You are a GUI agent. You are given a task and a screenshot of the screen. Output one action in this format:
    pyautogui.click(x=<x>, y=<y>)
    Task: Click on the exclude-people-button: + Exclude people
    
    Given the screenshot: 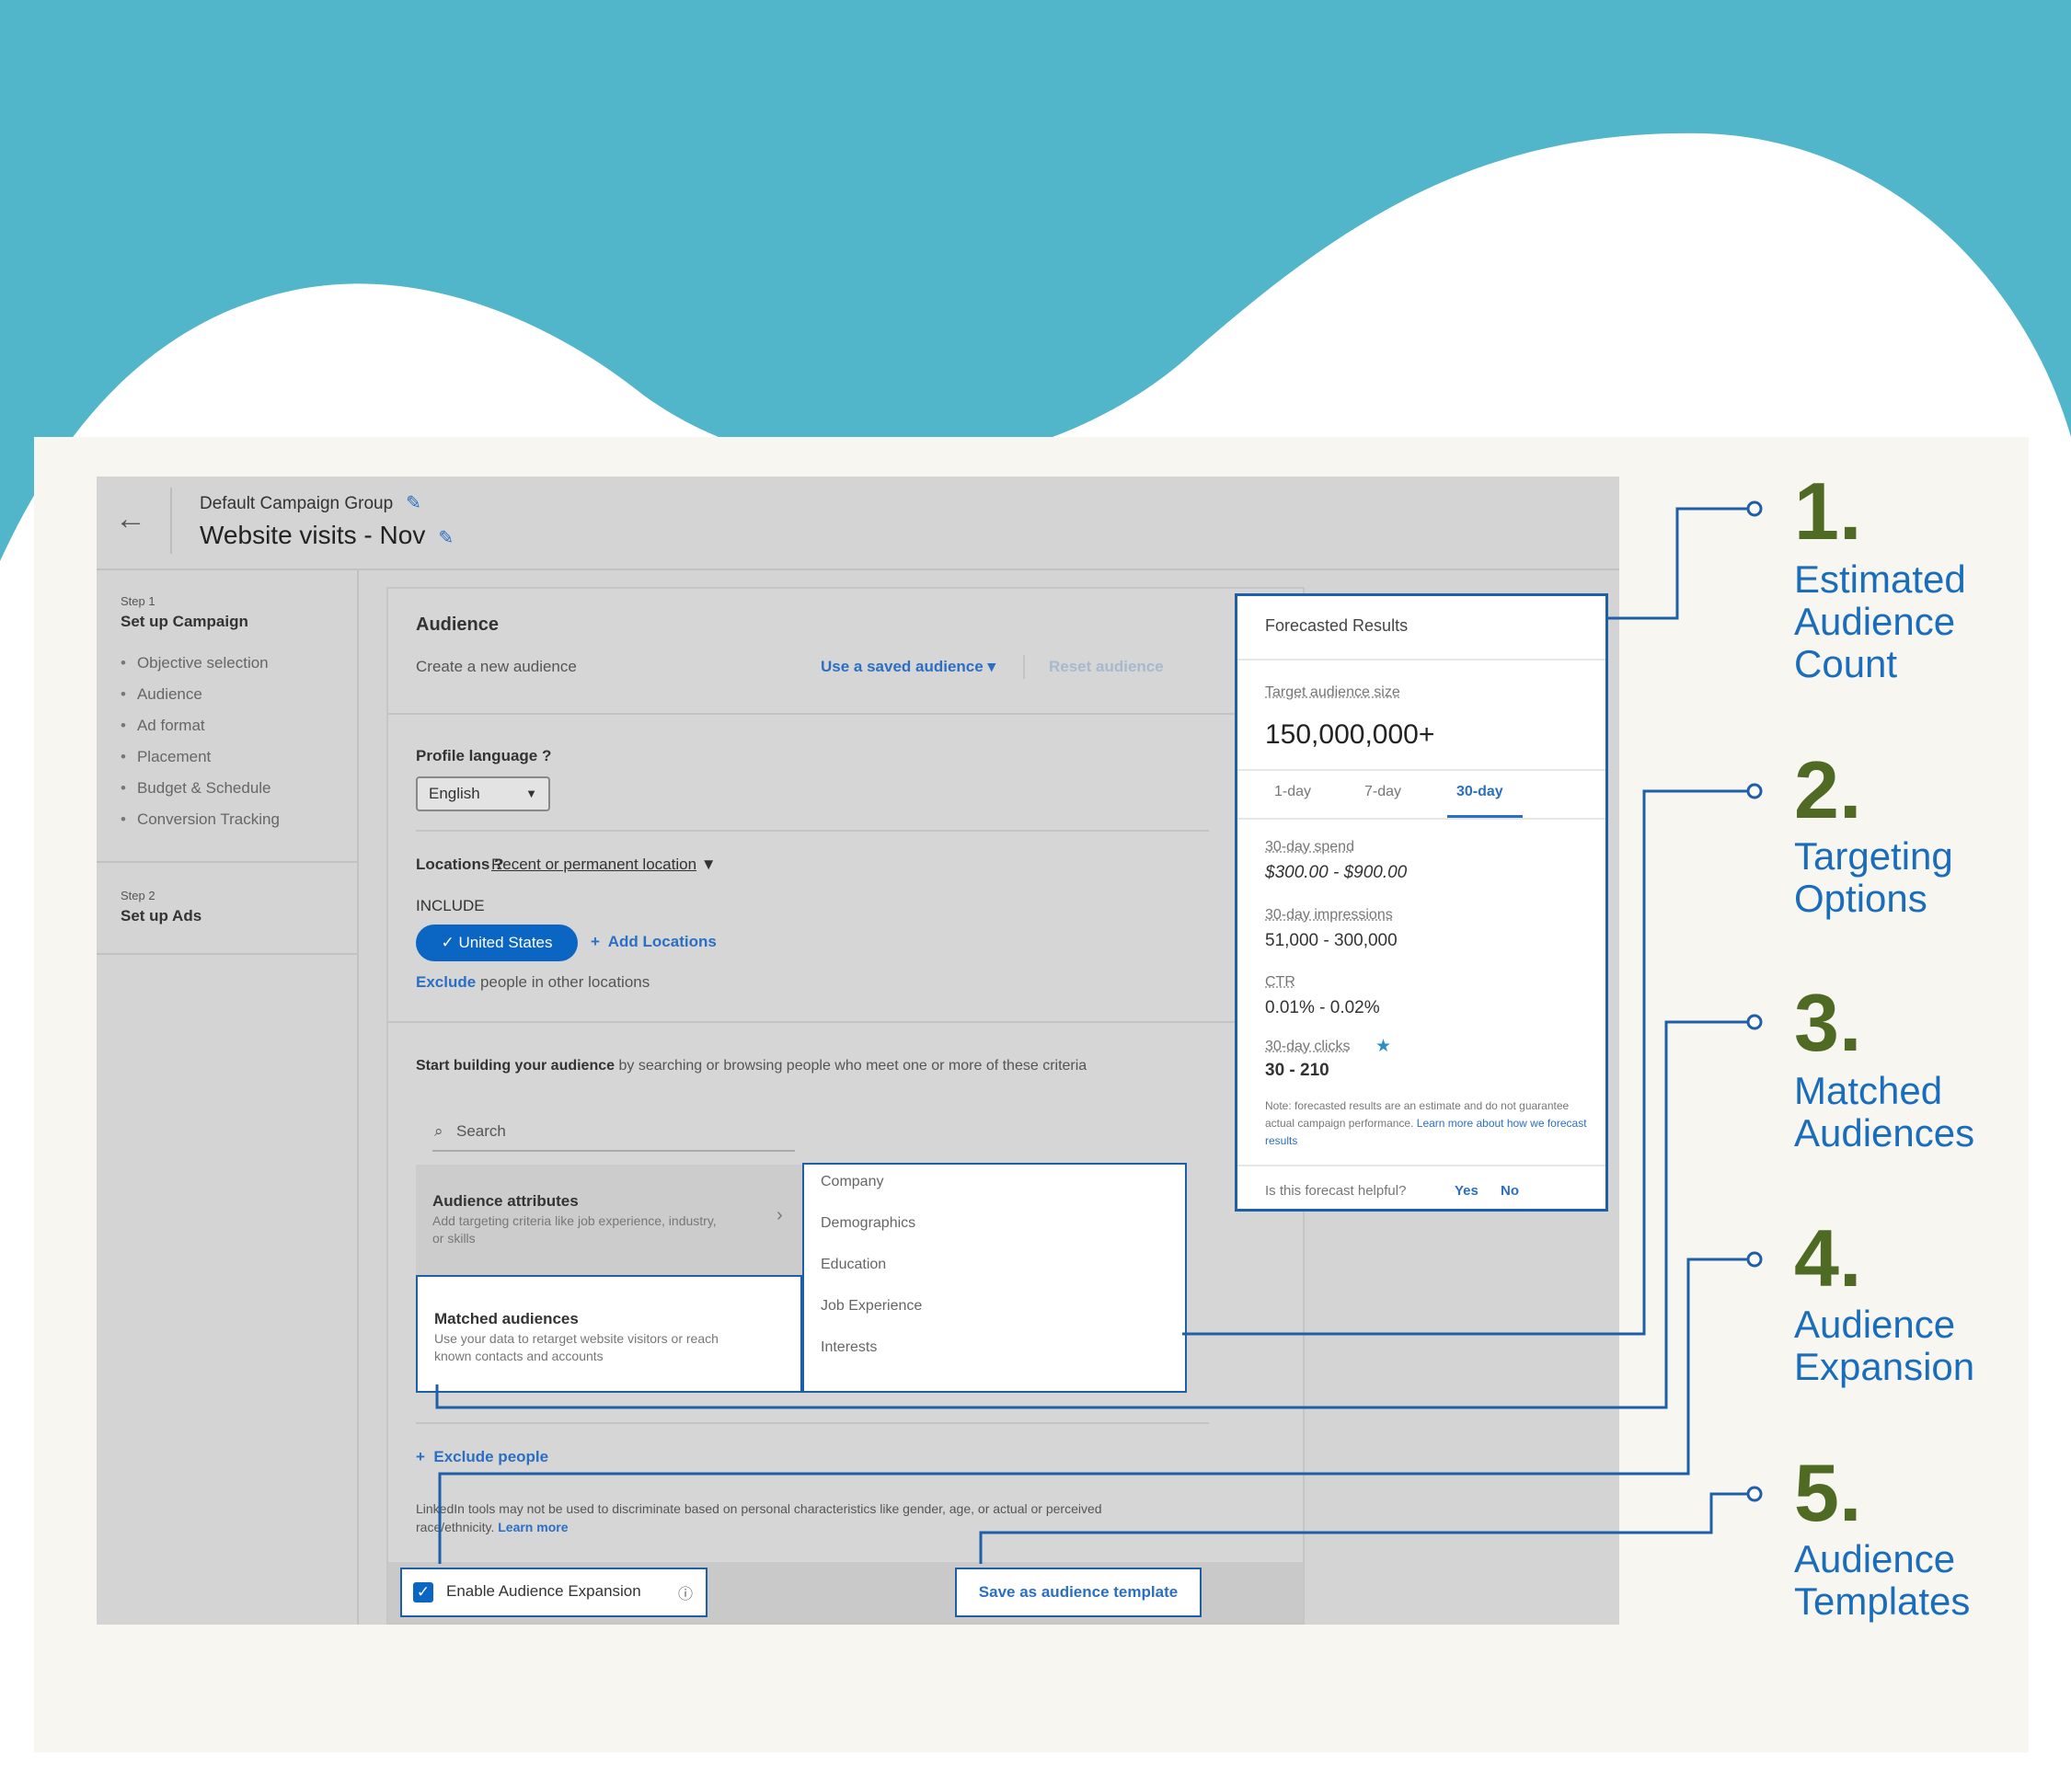 What is the action you would take?
    pyautogui.click(x=482, y=1457)
    